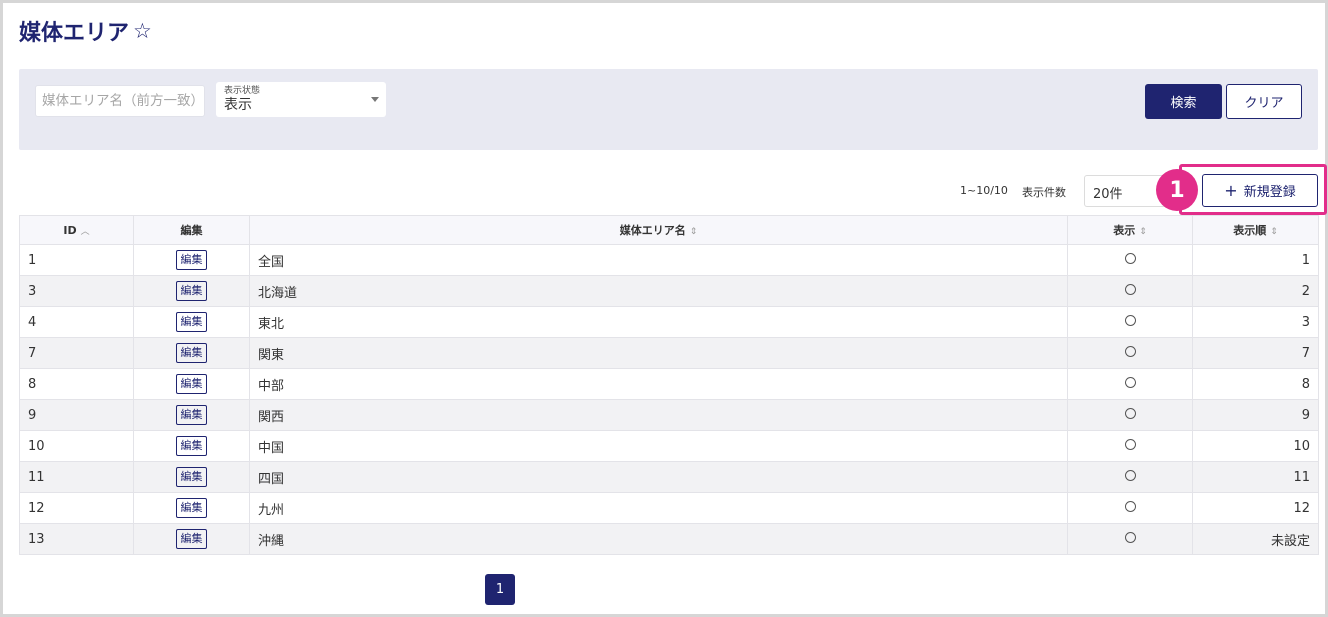 Image resolution: width=1328 pixels, height=617 pixels. Describe the element at coordinates (76, 260) in the screenshot. I see `cell-id: 1` at that location.